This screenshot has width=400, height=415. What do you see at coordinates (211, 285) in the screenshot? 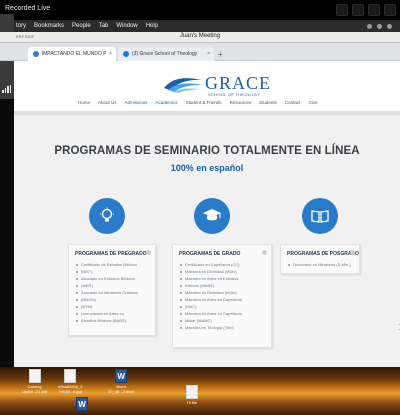
I see `program-item: Bíblicos (MABS)` at bounding box center [211, 285].